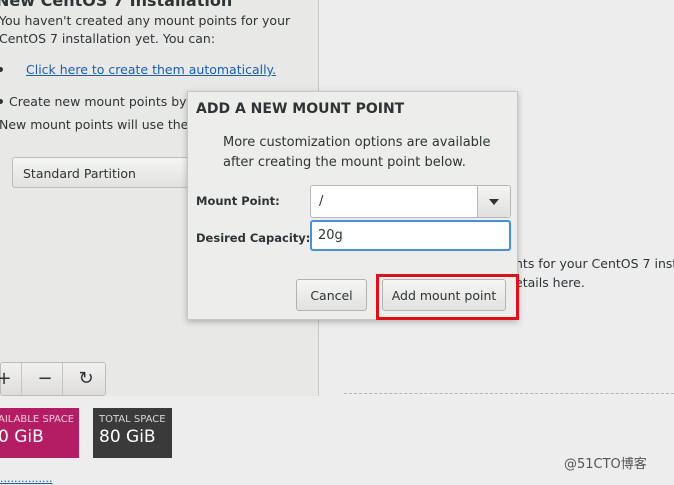 This screenshot has width=674, height=485. I want to click on mount-point-toolbar: + − ↻, so click(53, 379).